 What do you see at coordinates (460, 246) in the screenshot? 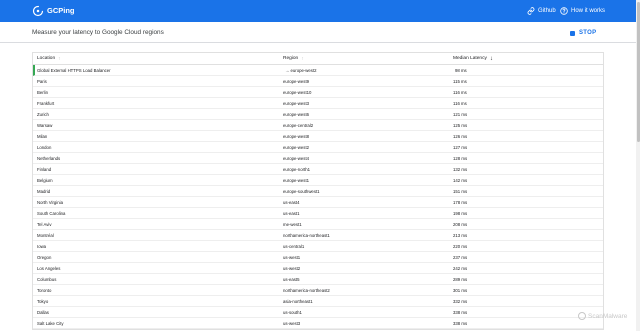
I see `latency-cell: 220 ms` at bounding box center [460, 246].